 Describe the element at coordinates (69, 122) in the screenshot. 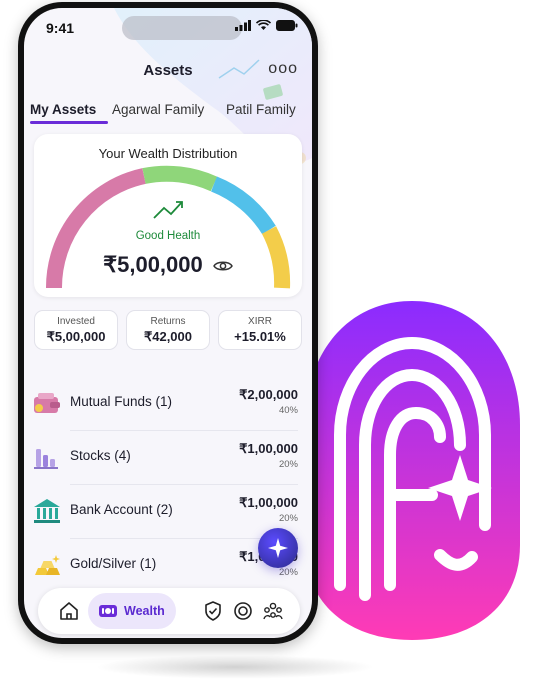

I see `active-tab-indicator` at that location.